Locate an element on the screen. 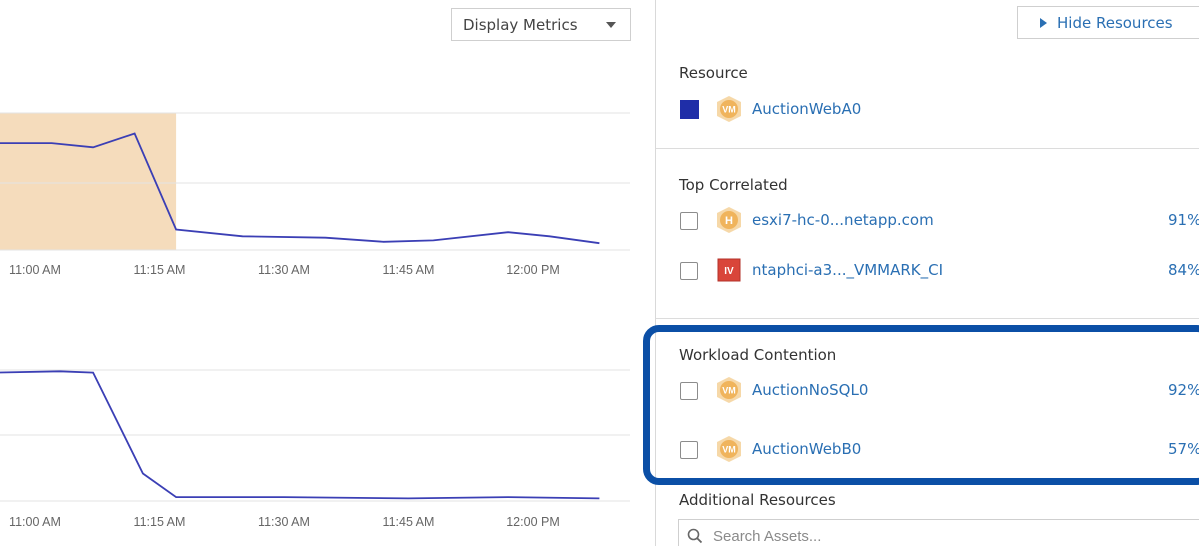  correlated-row: IV ntaphci-a3..._VMMARK_CI 84% is located at coordinates (938, 270).